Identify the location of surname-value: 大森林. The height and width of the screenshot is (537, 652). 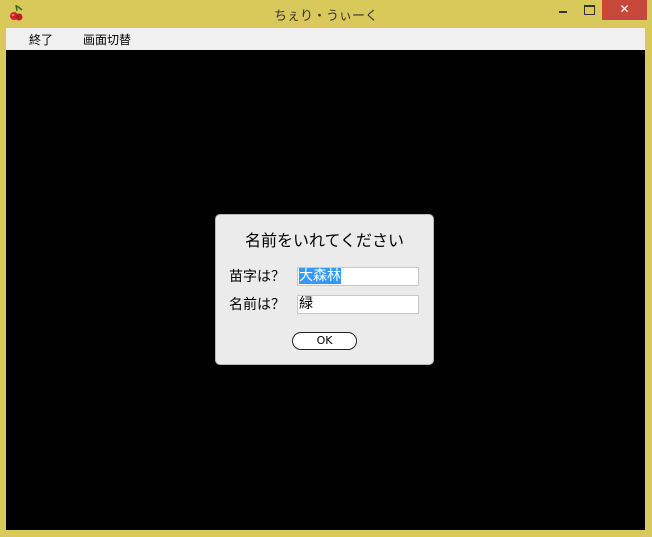
(320, 276).